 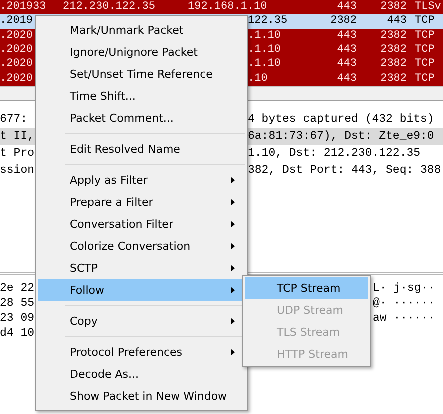 I want to click on hex-bytes: 2e 22, so click(x=17, y=288).